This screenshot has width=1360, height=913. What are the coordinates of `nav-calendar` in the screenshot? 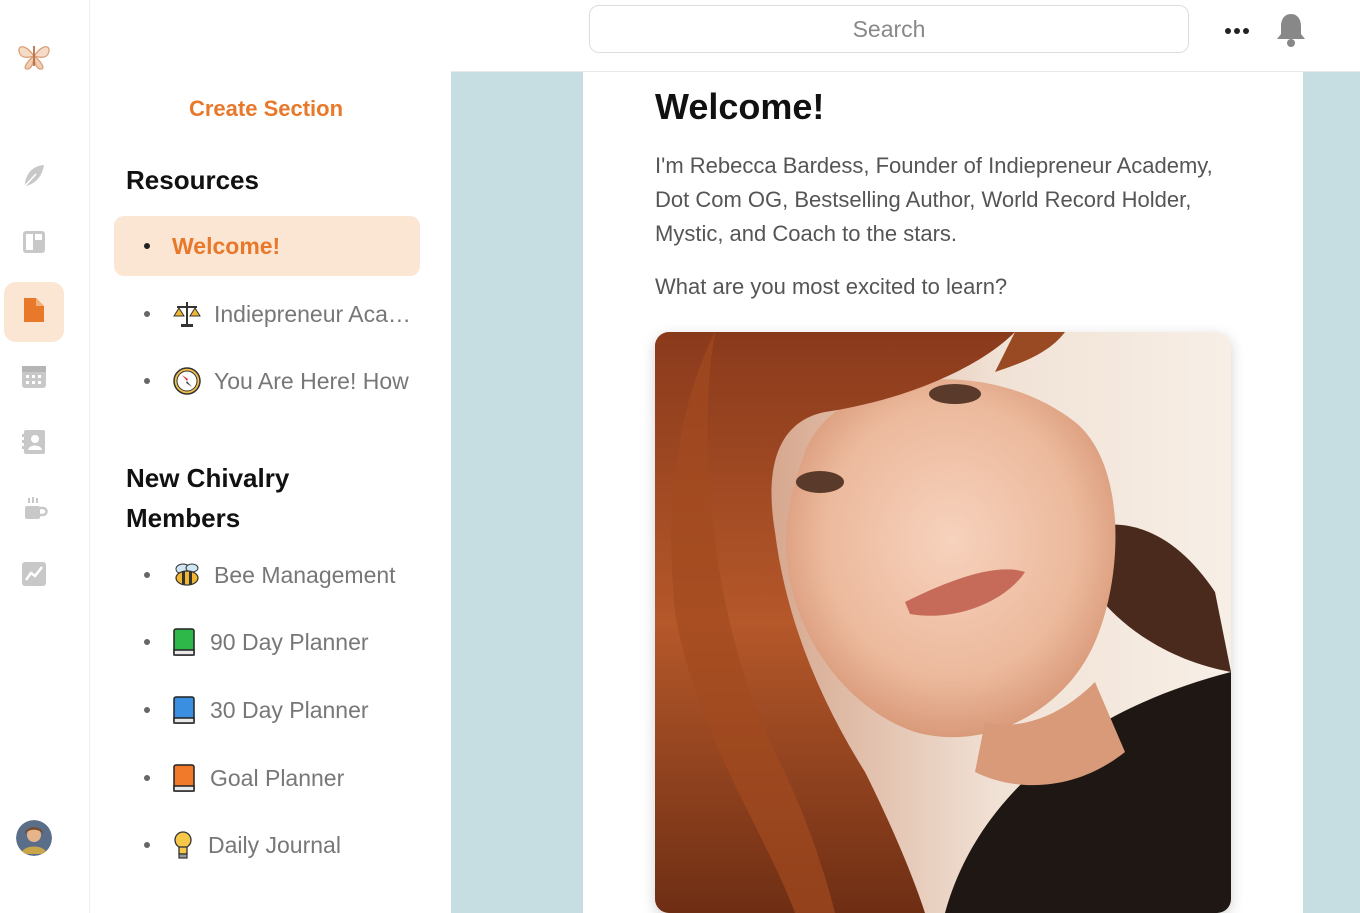 It's located at (34, 378).